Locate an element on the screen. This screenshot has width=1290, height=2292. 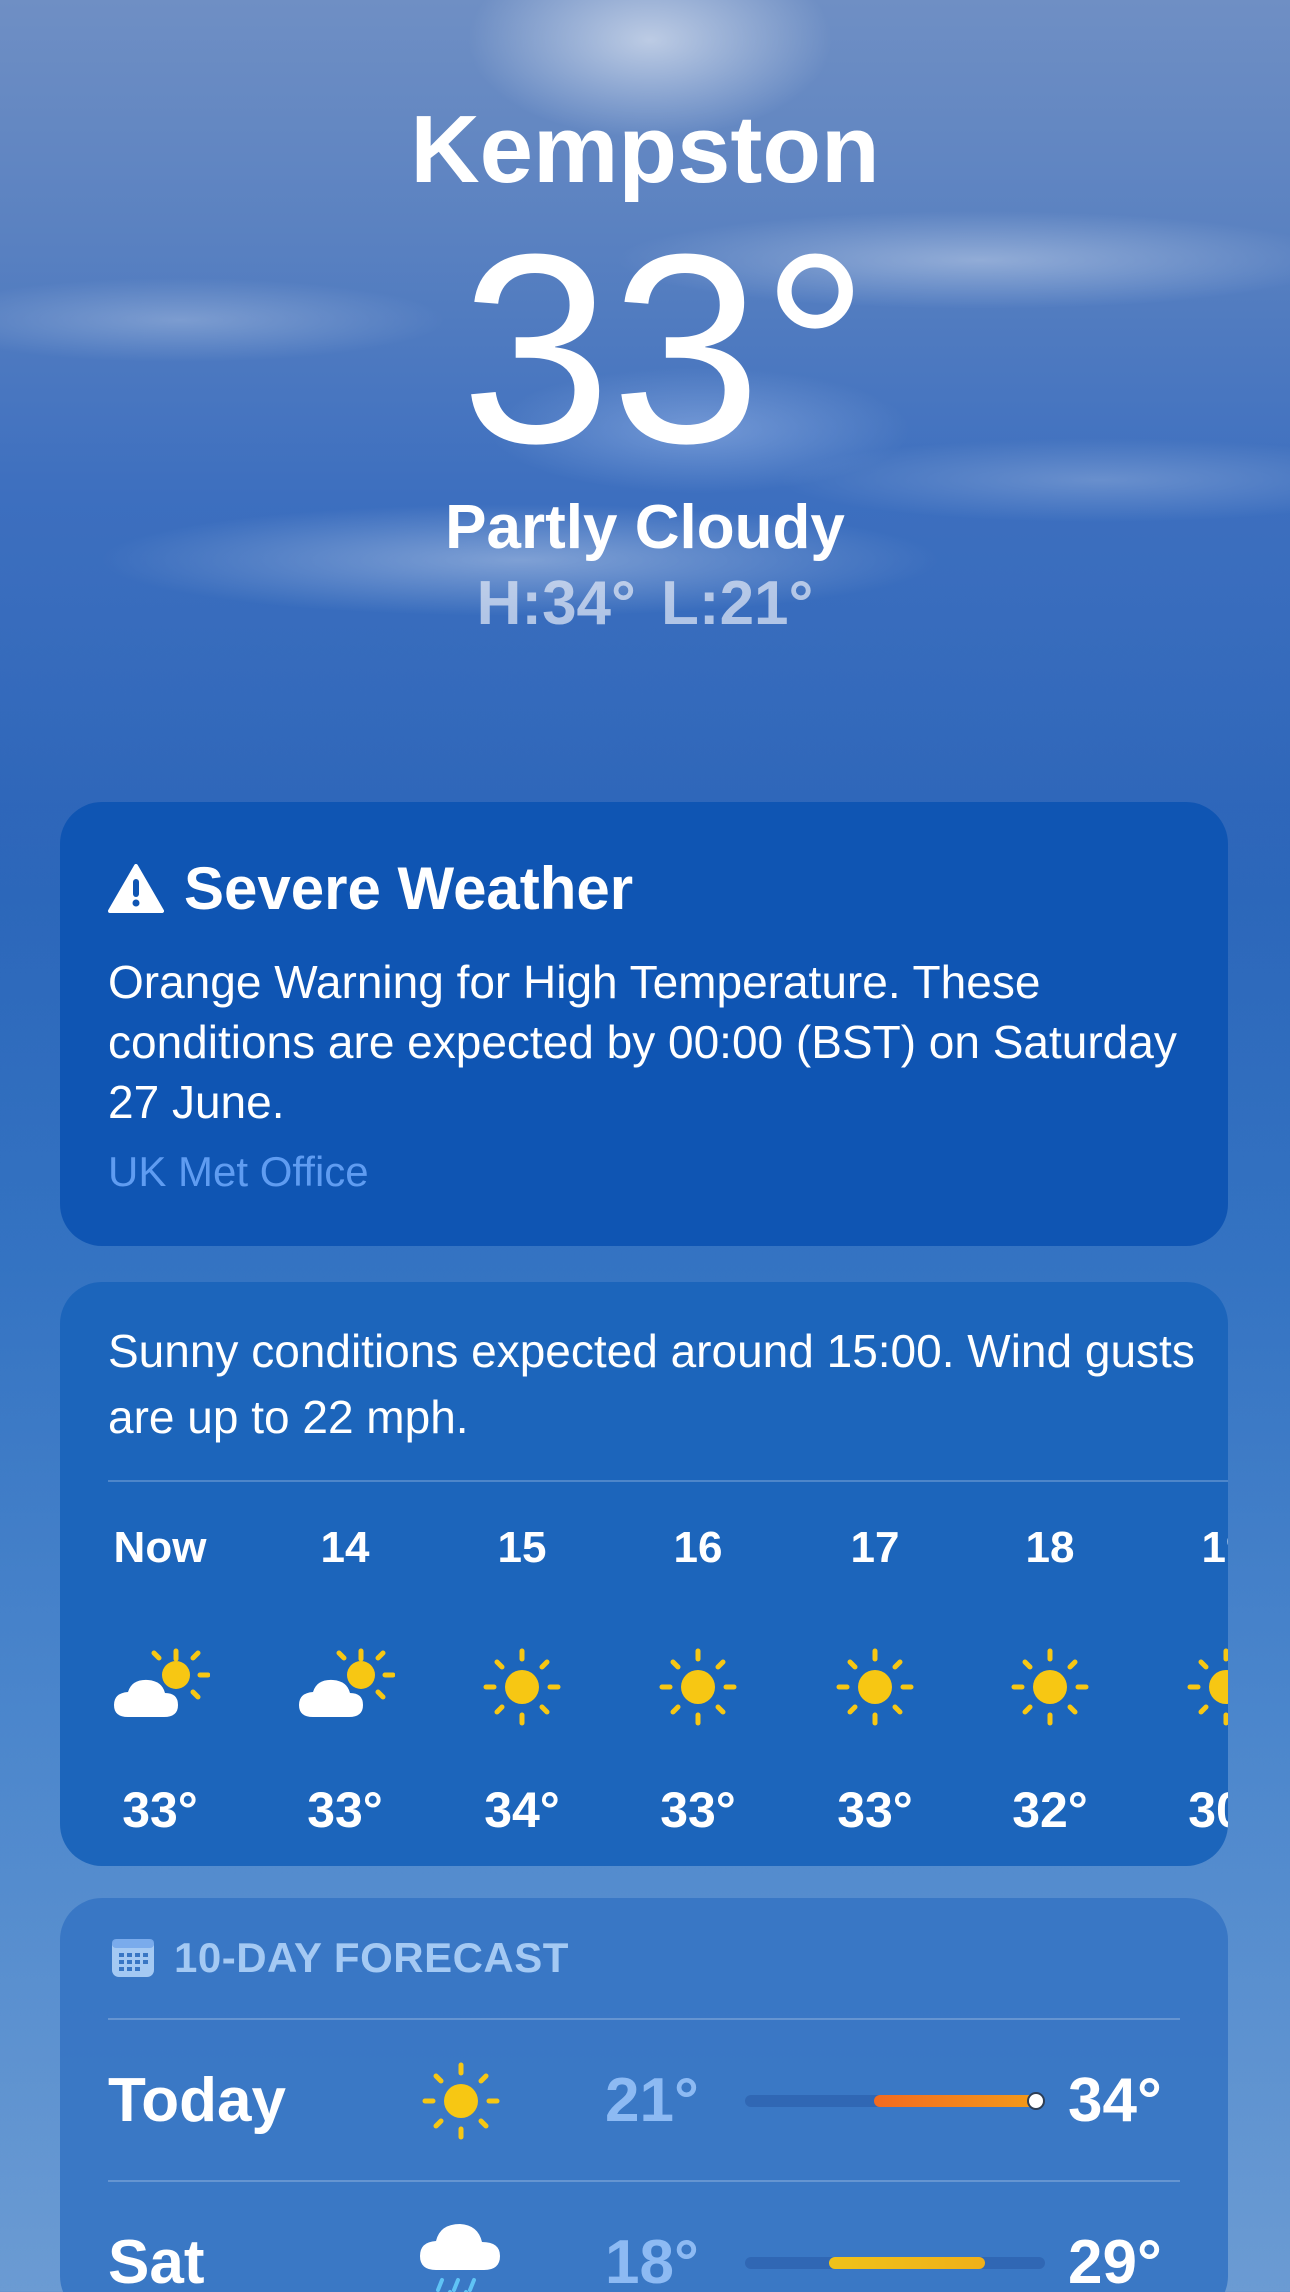
hour-item: 18 32° is located at coordinates (1050, 1679).